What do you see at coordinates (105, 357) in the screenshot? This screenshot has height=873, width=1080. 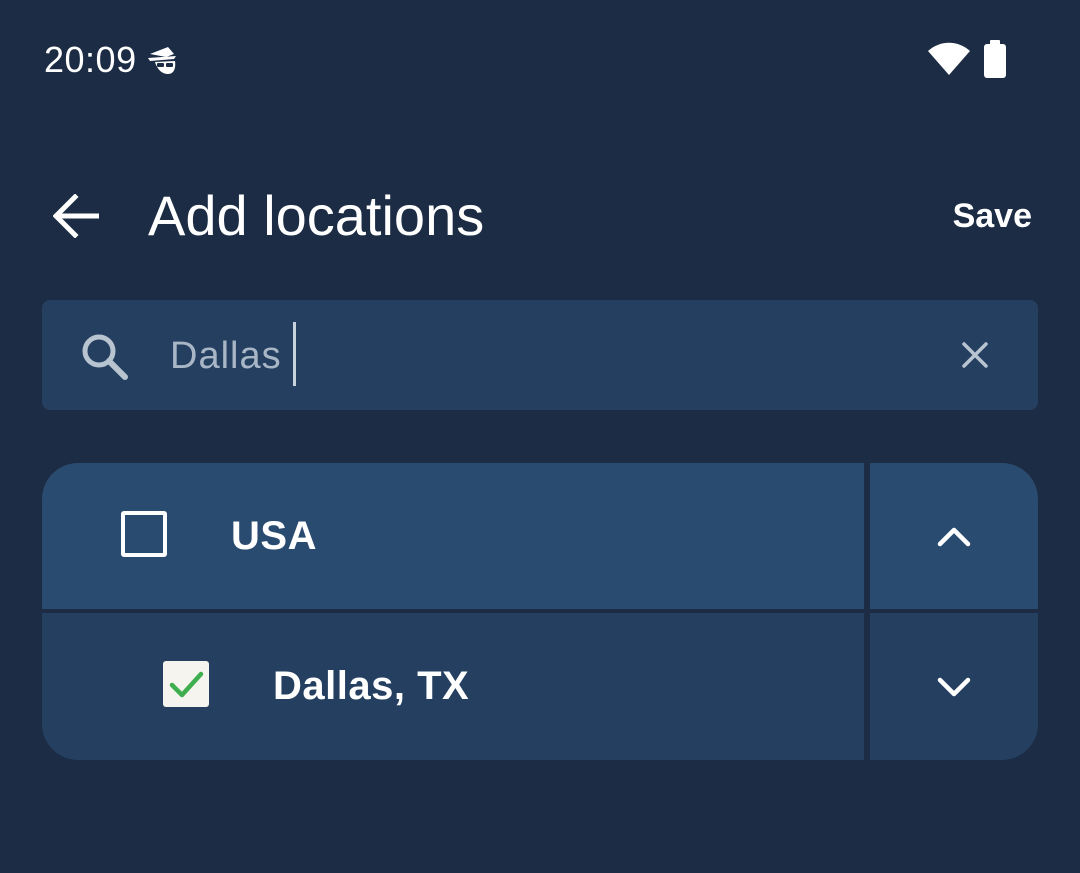 I see `search-icon` at bounding box center [105, 357].